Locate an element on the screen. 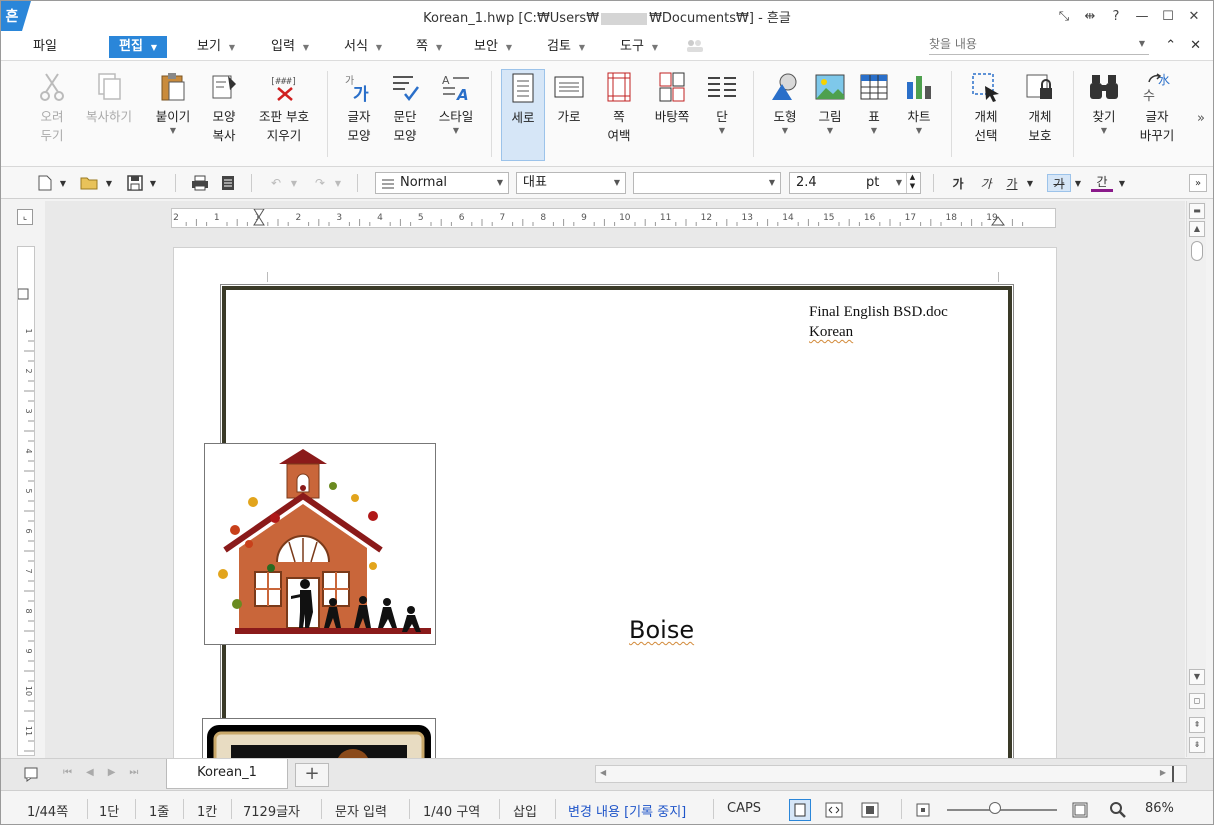 The image size is (1214, 825). help-icon: ? is located at coordinates (1116, 16).